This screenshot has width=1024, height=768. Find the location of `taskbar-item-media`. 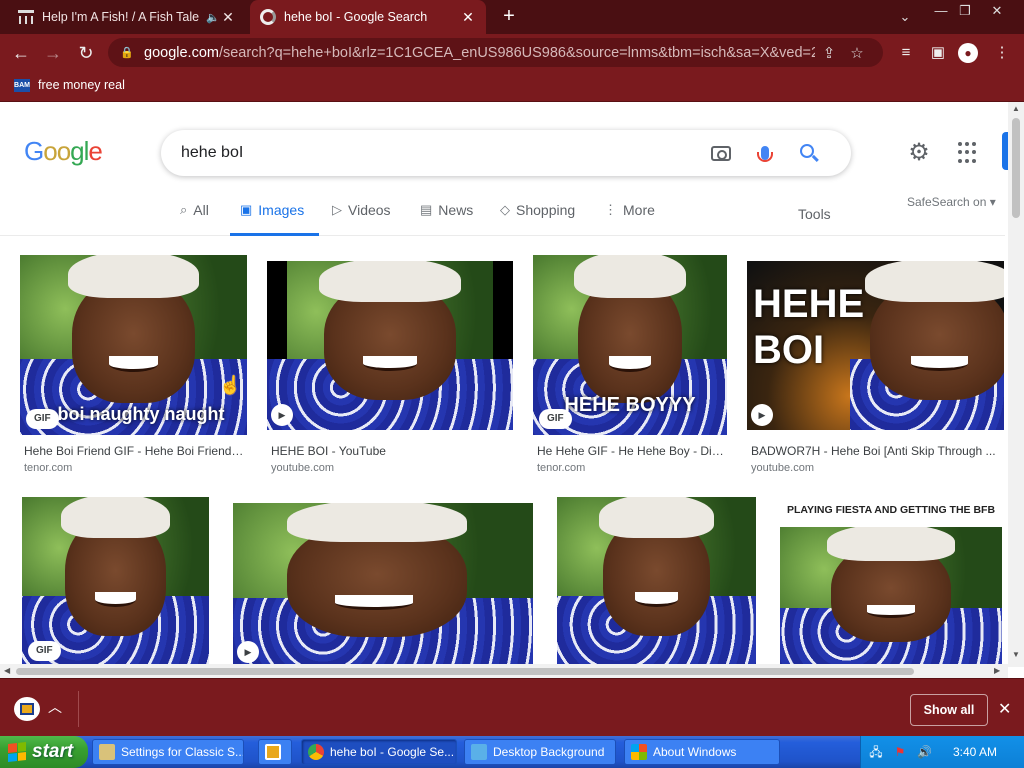

taskbar-item-media is located at coordinates (275, 752).